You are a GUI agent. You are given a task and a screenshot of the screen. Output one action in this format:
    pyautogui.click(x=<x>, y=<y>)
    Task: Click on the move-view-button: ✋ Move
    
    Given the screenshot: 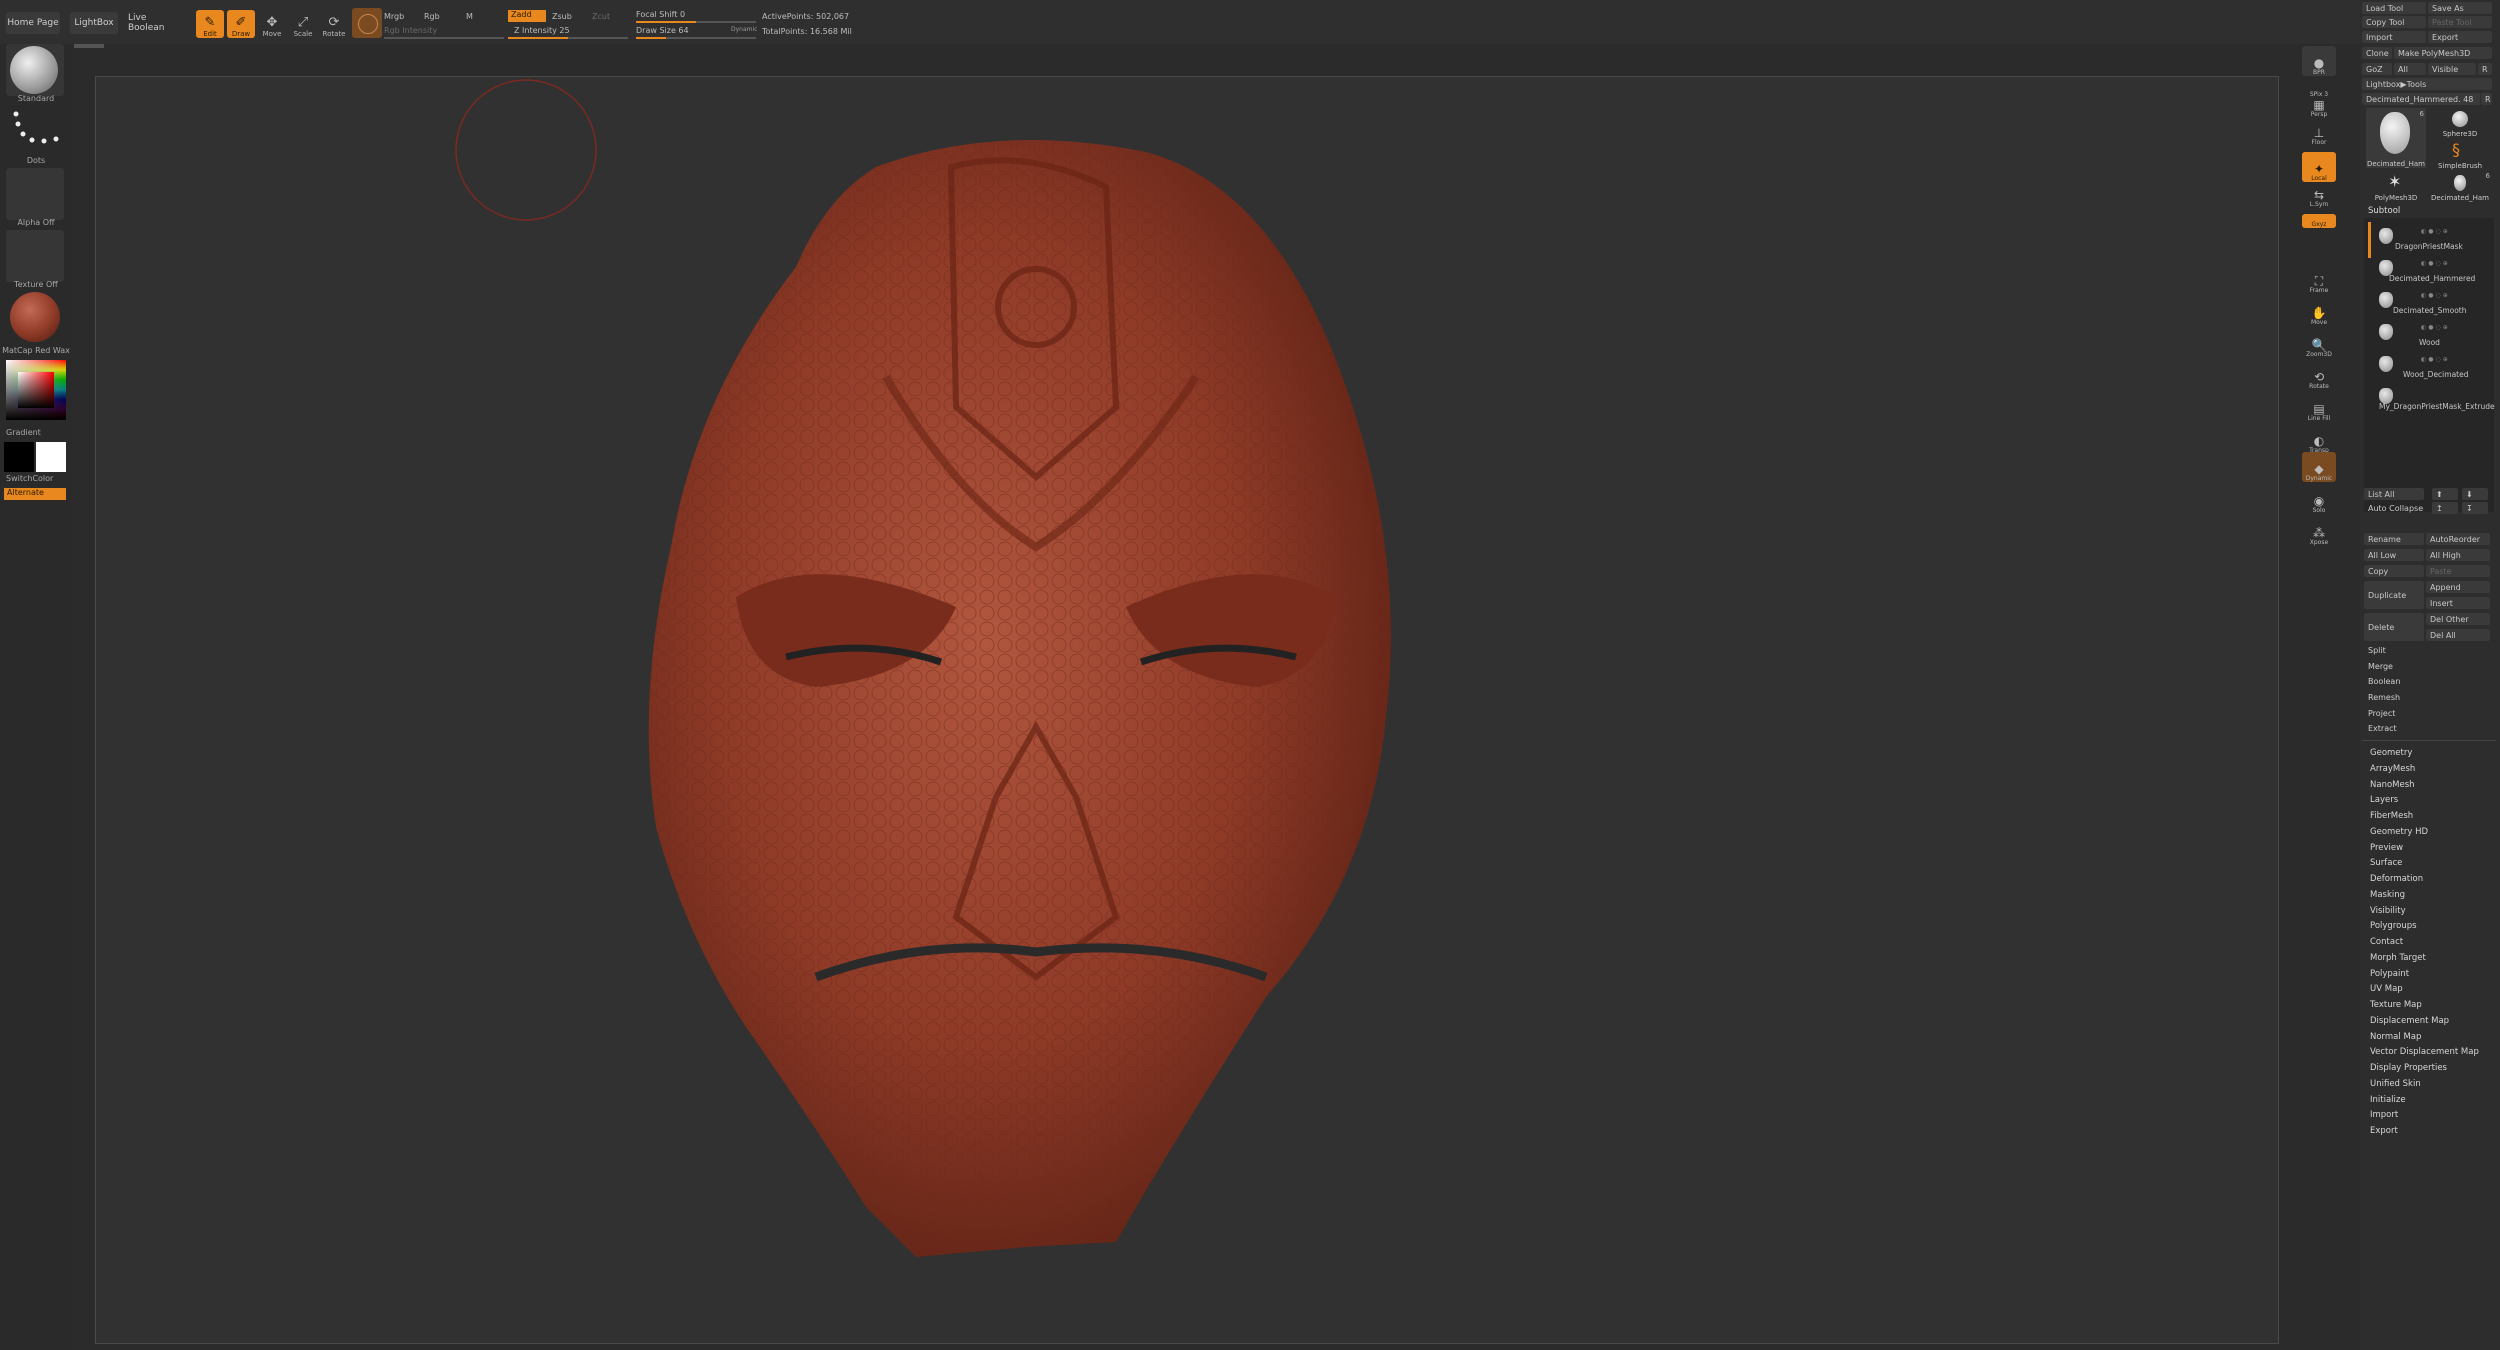 What is the action you would take?
    pyautogui.click(x=2319, y=311)
    